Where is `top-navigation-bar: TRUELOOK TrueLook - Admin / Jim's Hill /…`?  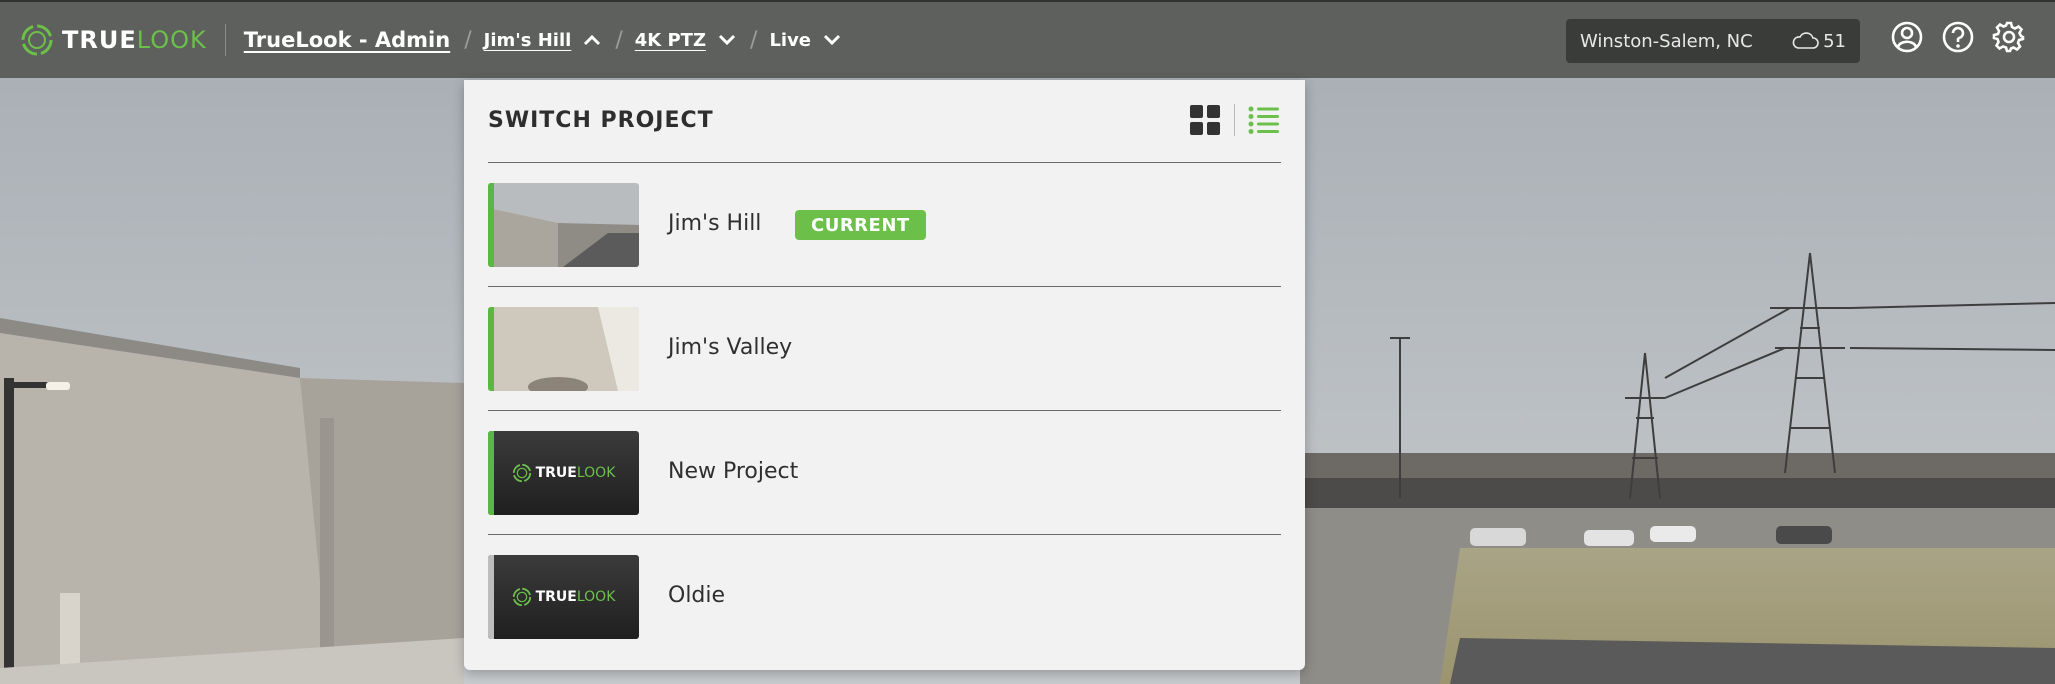
top-navigation-bar: TRUELOOK TrueLook - Admin / Jim's Hill /… is located at coordinates (1027, 39).